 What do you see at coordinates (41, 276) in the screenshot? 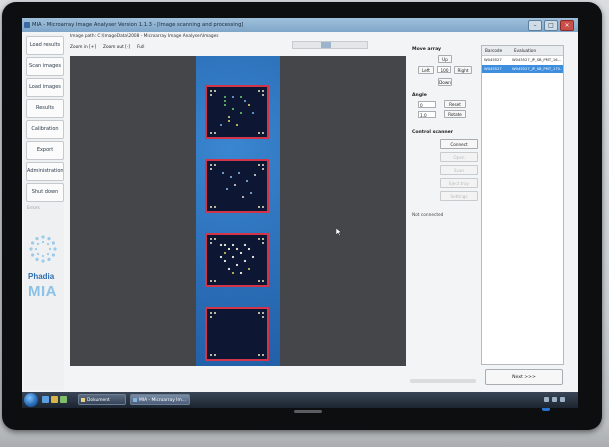
I see `logo-brand-text: Phadia` at bounding box center [41, 276].